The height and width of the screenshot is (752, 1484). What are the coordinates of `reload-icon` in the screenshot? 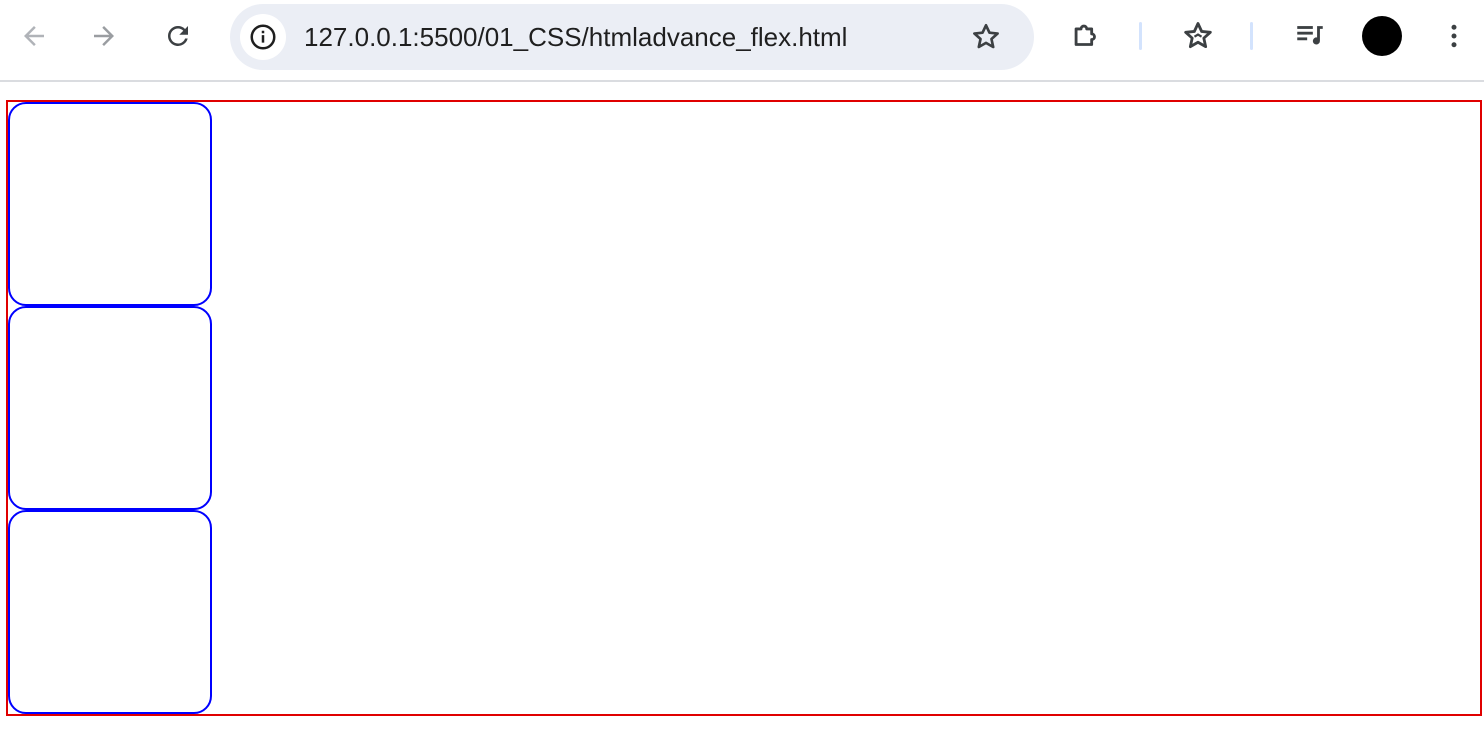 It's located at (178, 36).